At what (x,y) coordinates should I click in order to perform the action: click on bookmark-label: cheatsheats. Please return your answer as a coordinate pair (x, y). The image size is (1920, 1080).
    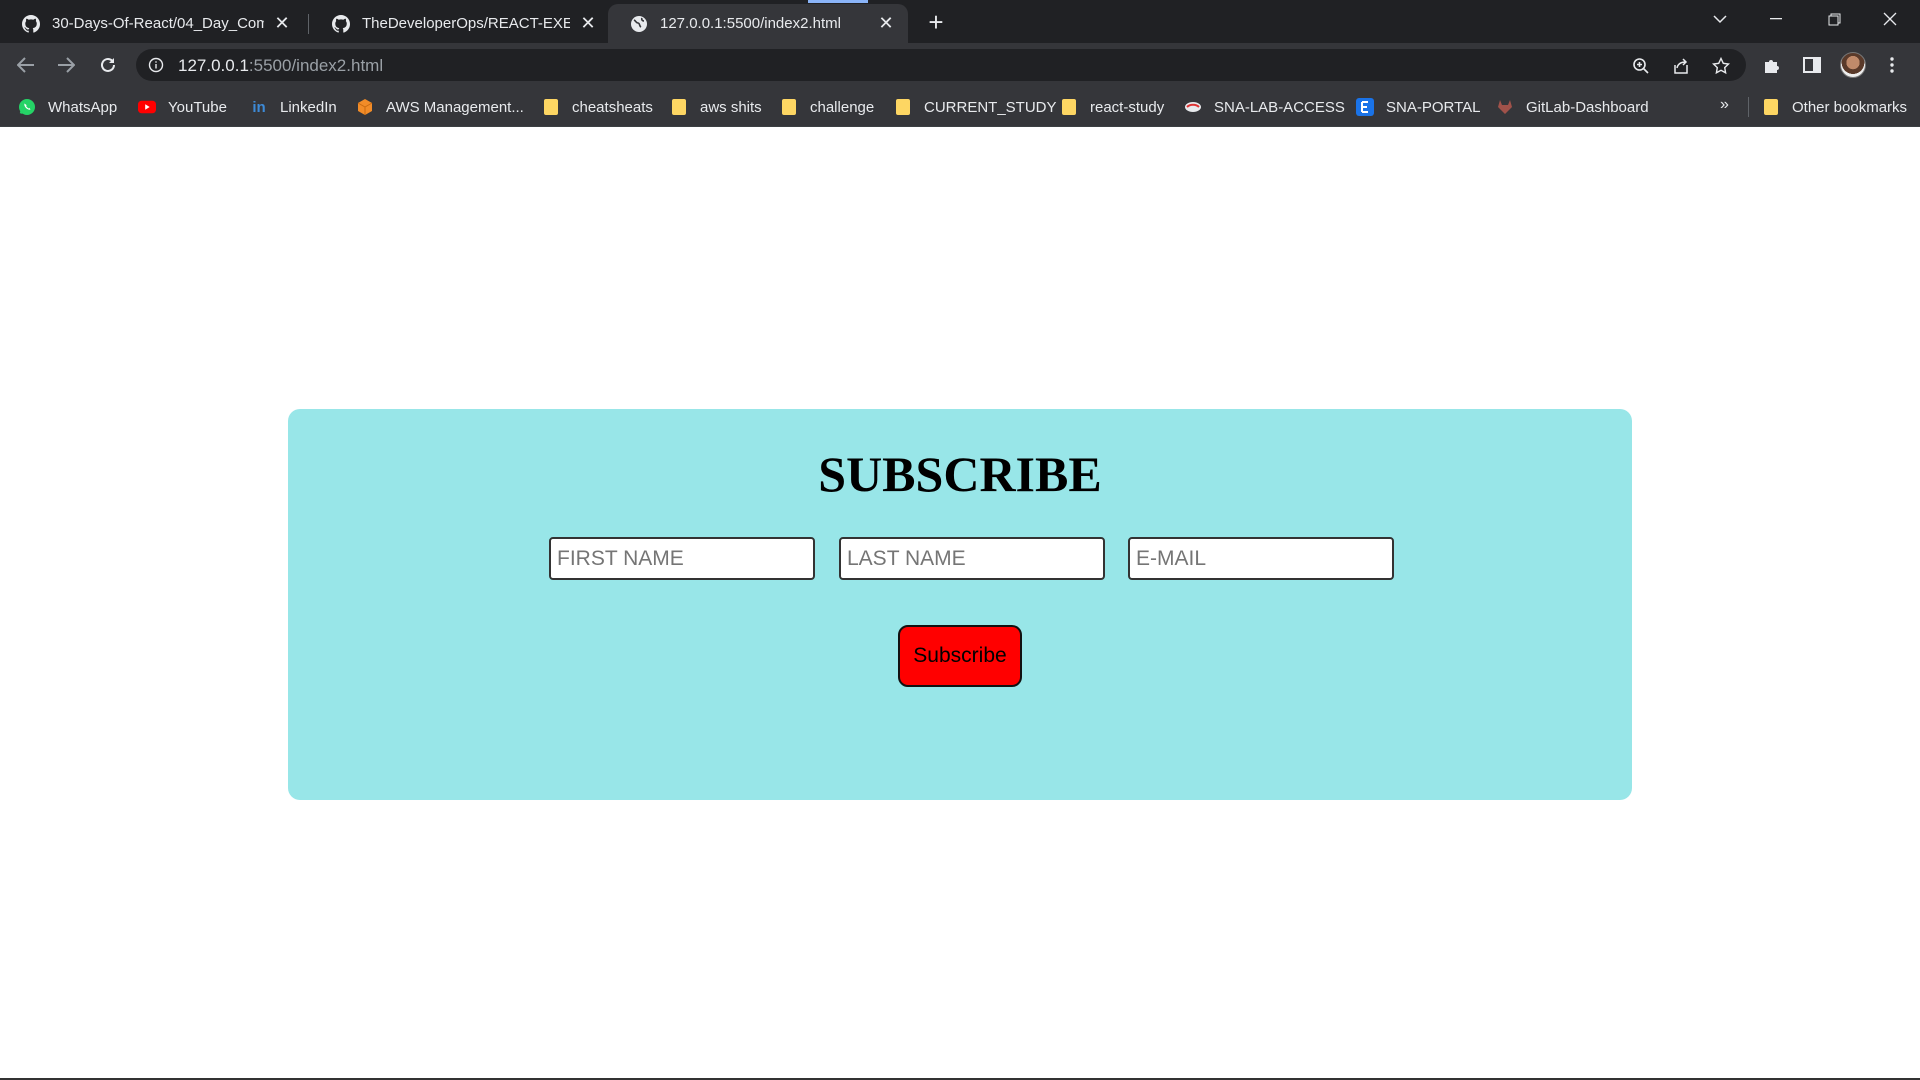
    Looking at the image, I should click on (612, 107).